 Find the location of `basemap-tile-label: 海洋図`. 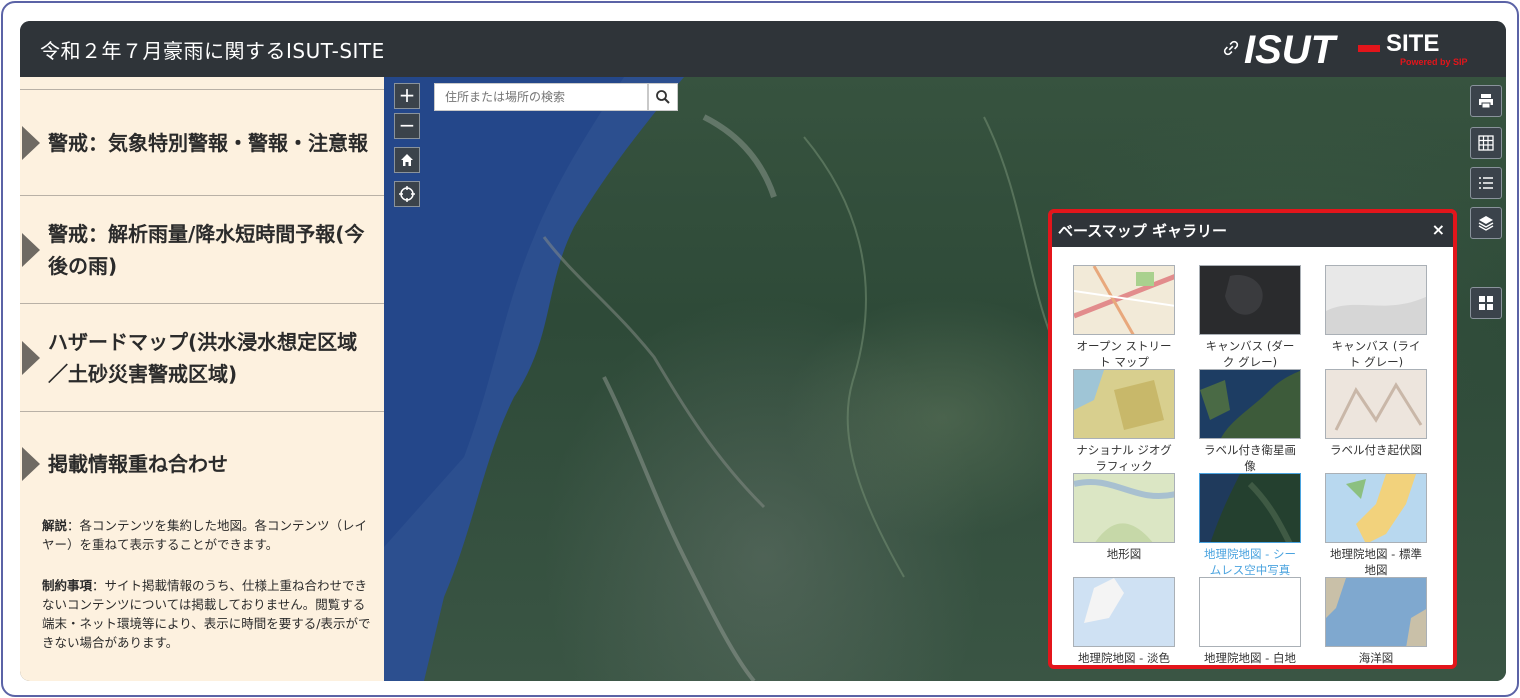

basemap-tile-label: 海洋図 is located at coordinates (1376, 658).